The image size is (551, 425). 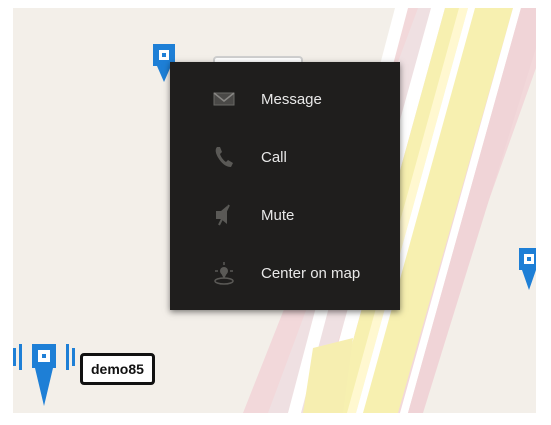 I want to click on menu-item-center-on-map: Center on map, so click(x=285, y=273).